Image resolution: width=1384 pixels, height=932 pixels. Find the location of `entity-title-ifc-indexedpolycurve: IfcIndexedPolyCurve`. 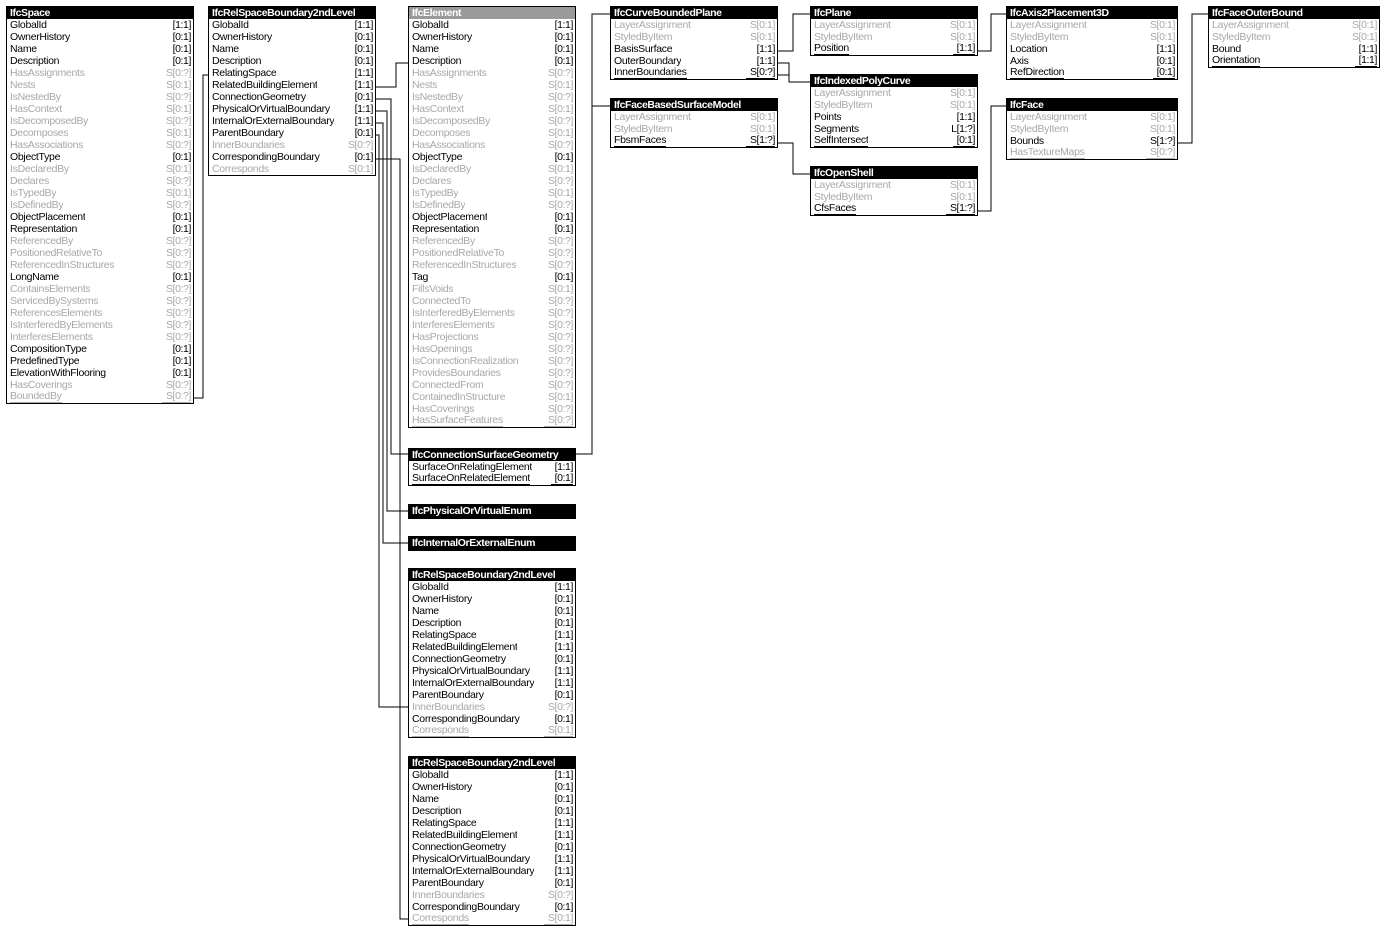

entity-title-ifc-indexedpolycurve: IfcIndexedPolyCurve is located at coordinates (894, 81).